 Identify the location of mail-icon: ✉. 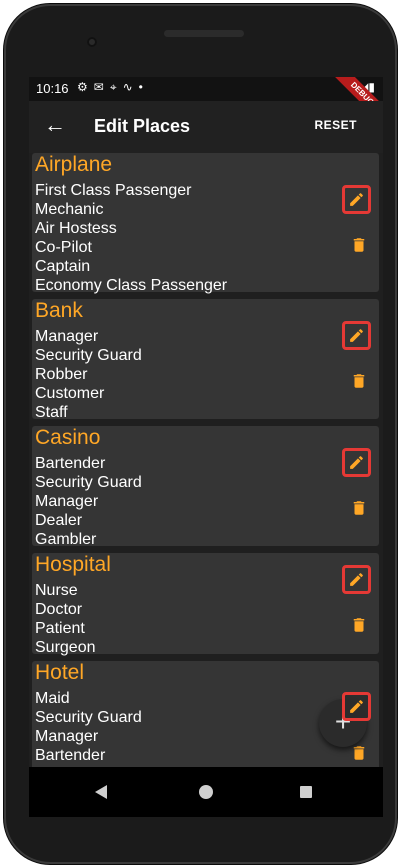
(101, 87).